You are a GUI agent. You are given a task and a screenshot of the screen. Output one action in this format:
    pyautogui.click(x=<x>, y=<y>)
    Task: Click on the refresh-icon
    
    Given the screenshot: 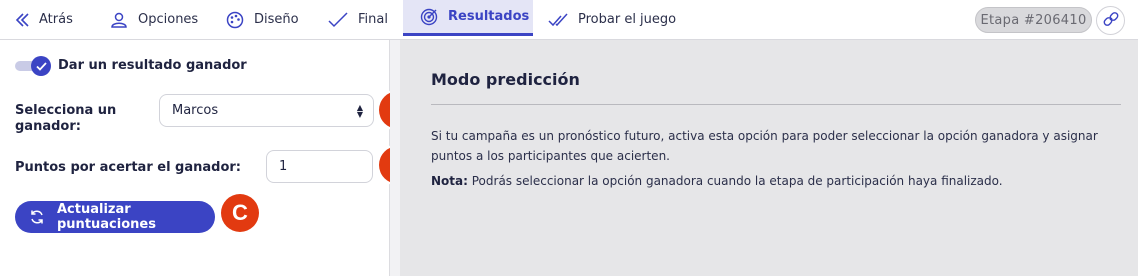 What is the action you would take?
    pyautogui.click(x=37, y=217)
    